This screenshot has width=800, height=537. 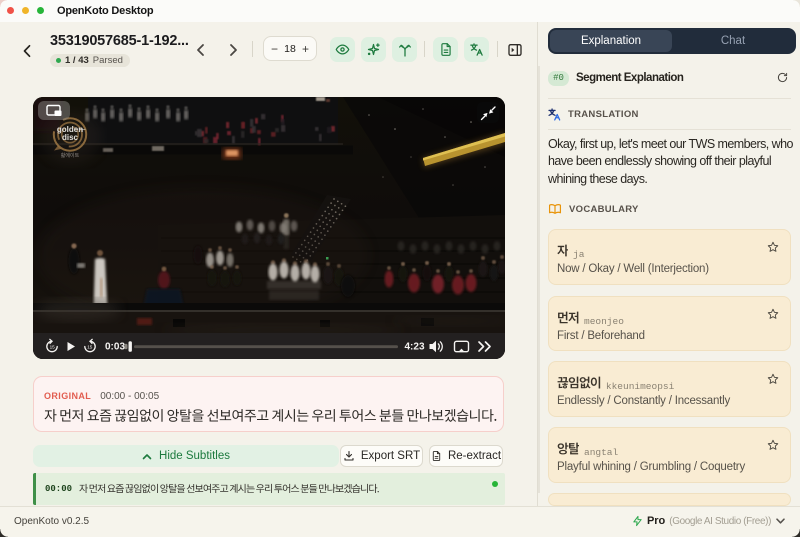 What do you see at coordinates (70, 155) in the screenshot?
I see `svg-text: 홟에이트` at bounding box center [70, 155].